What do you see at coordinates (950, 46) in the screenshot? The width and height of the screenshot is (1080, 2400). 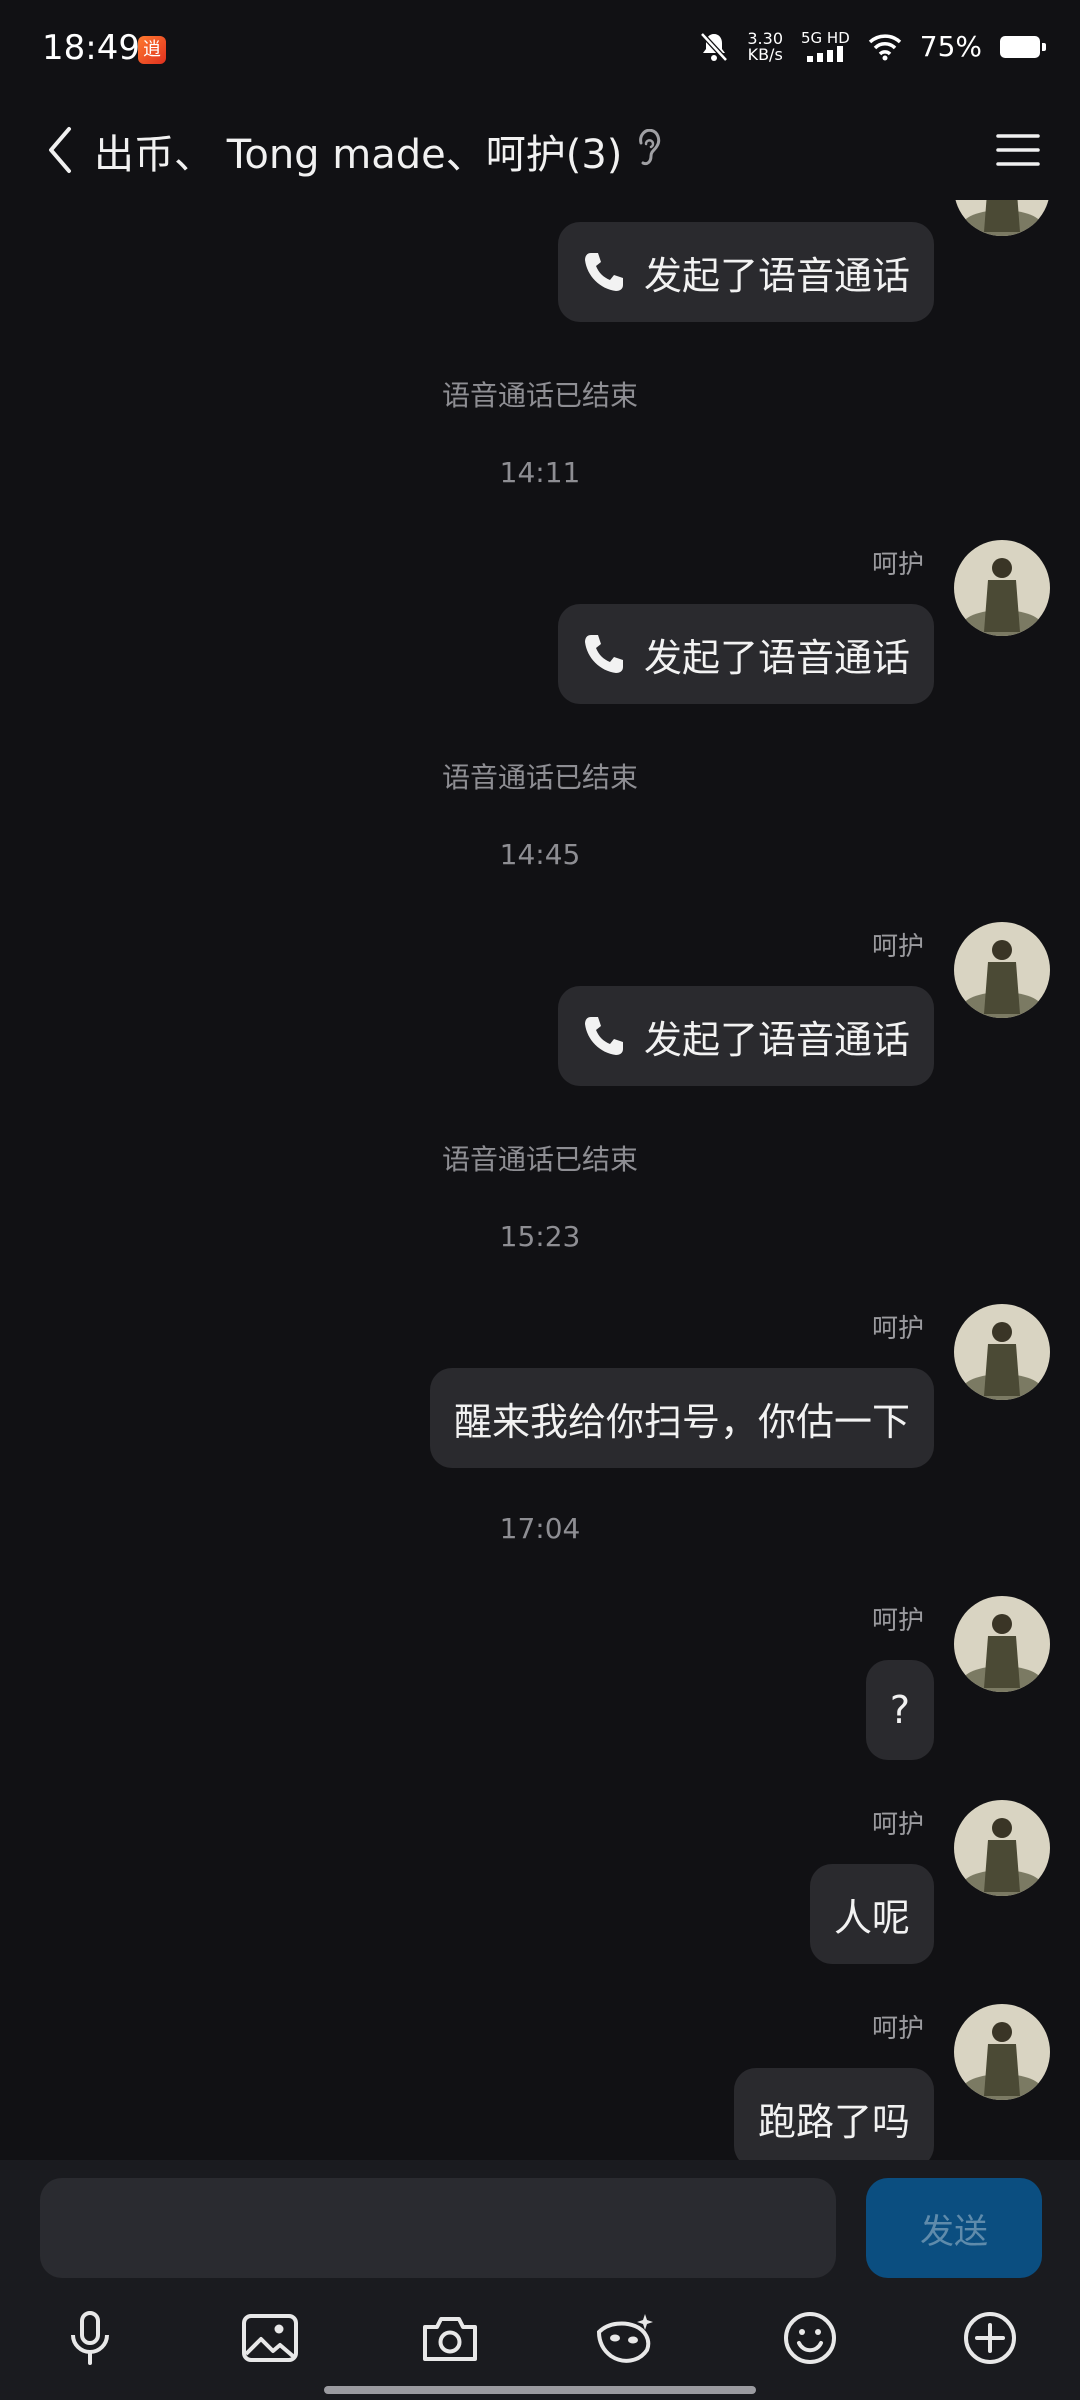 I see `battery-percent: 75%` at bounding box center [950, 46].